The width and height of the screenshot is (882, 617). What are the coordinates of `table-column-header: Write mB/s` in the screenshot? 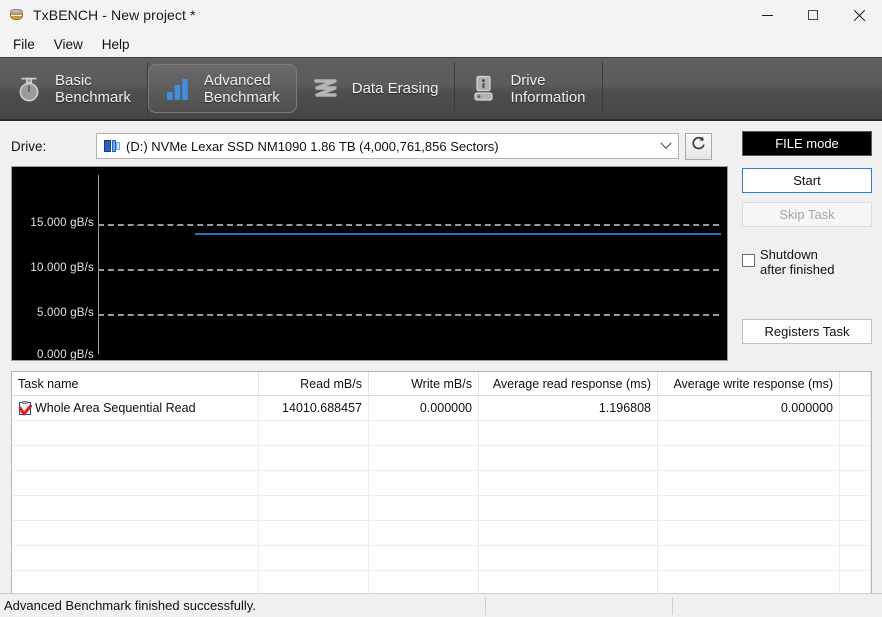 It's located at (424, 383).